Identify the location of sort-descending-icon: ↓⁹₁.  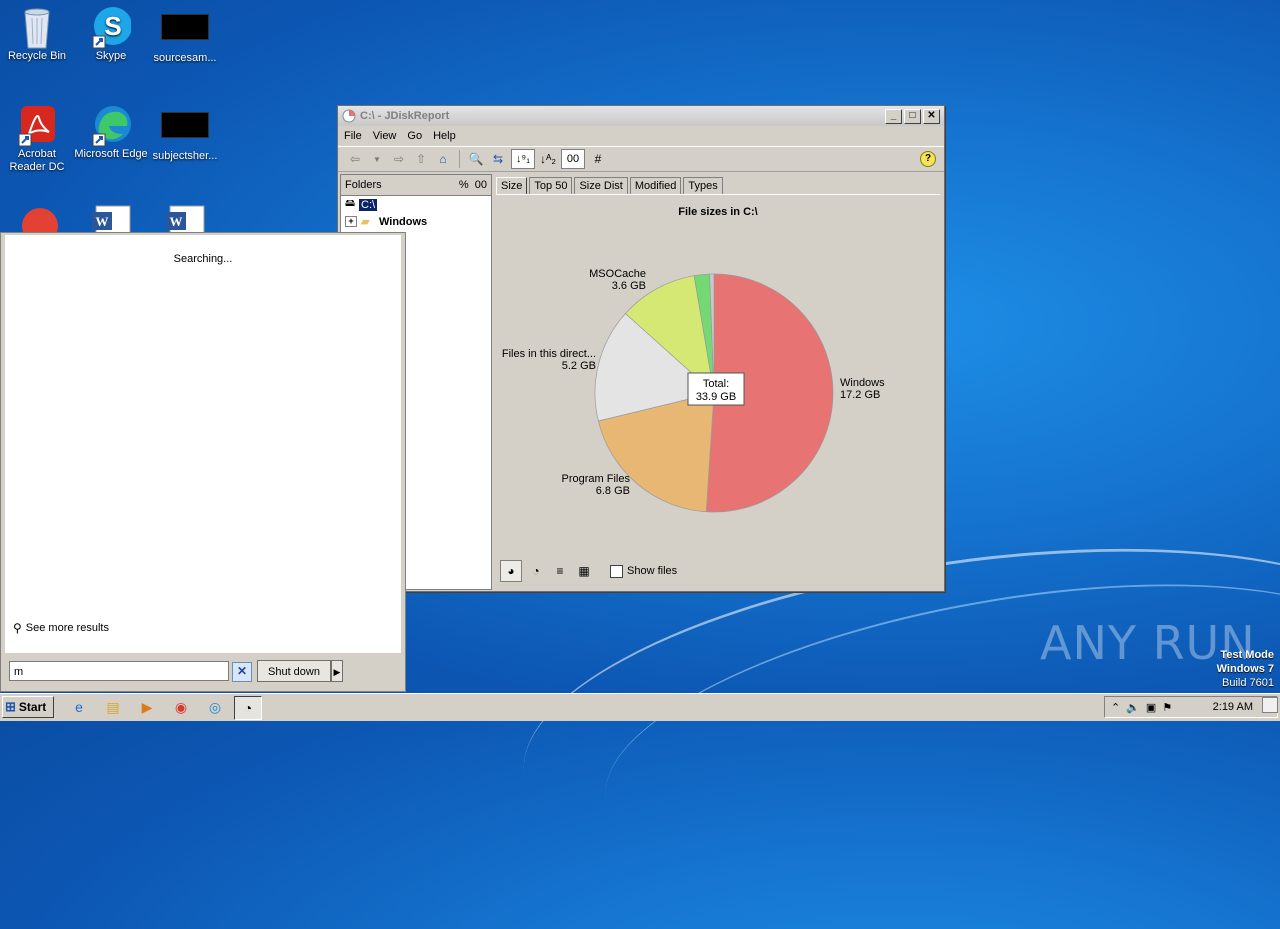
(523, 159).